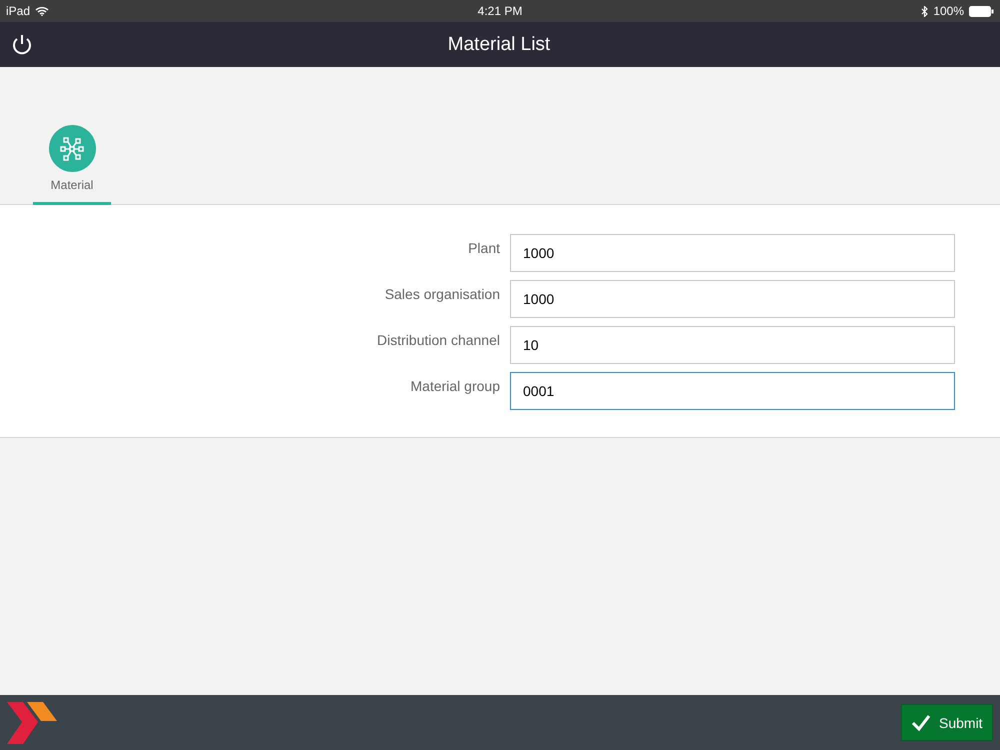 The image size is (1000, 750). What do you see at coordinates (438, 340) in the screenshot?
I see `field-label: Distribution channel` at bounding box center [438, 340].